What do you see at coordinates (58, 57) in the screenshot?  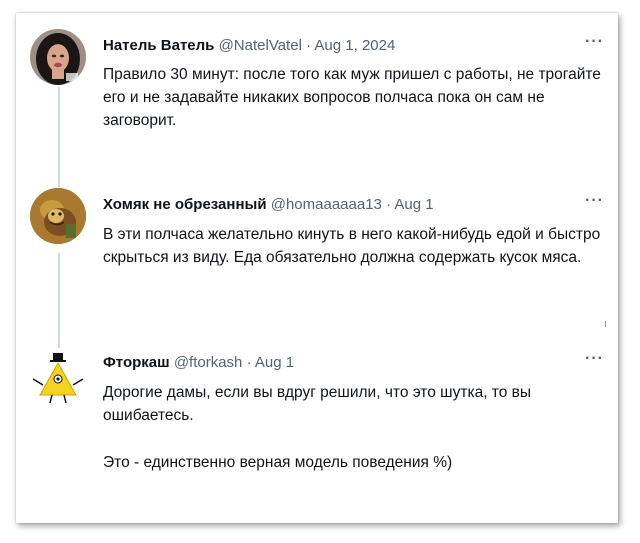 I see `person-avatar` at bounding box center [58, 57].